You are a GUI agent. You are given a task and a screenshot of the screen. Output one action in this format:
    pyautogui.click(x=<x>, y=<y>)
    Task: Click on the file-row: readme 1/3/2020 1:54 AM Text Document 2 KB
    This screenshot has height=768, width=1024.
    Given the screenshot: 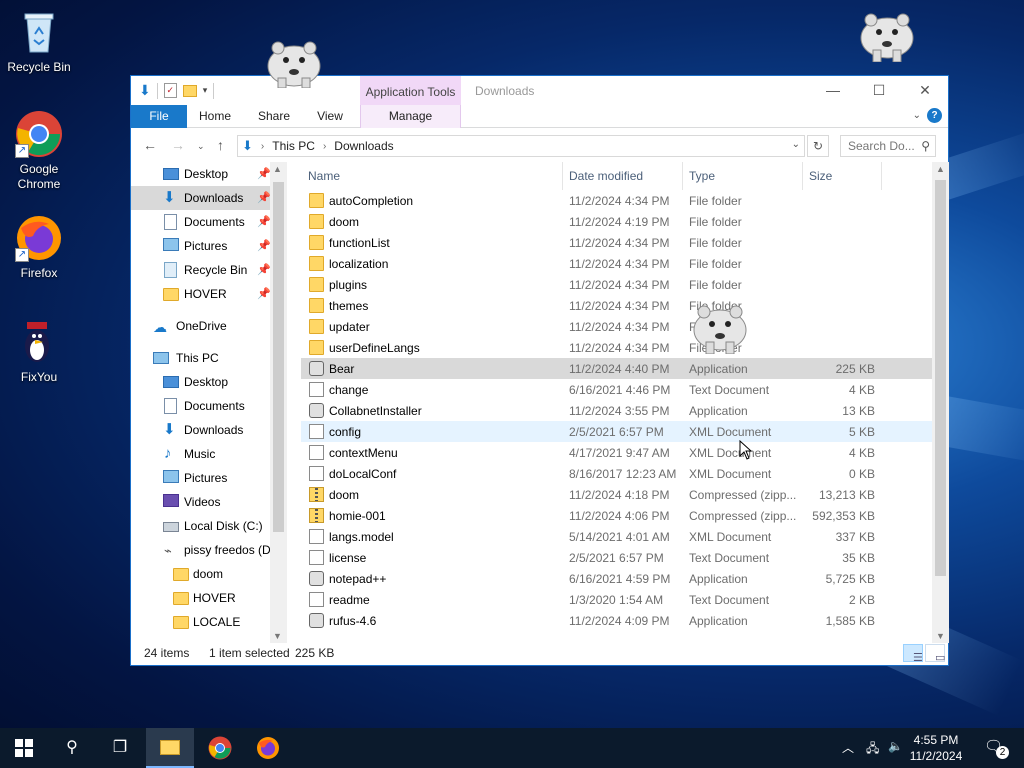 What is the action you would take?
    pyautogui.click(x=624, y=599)
    